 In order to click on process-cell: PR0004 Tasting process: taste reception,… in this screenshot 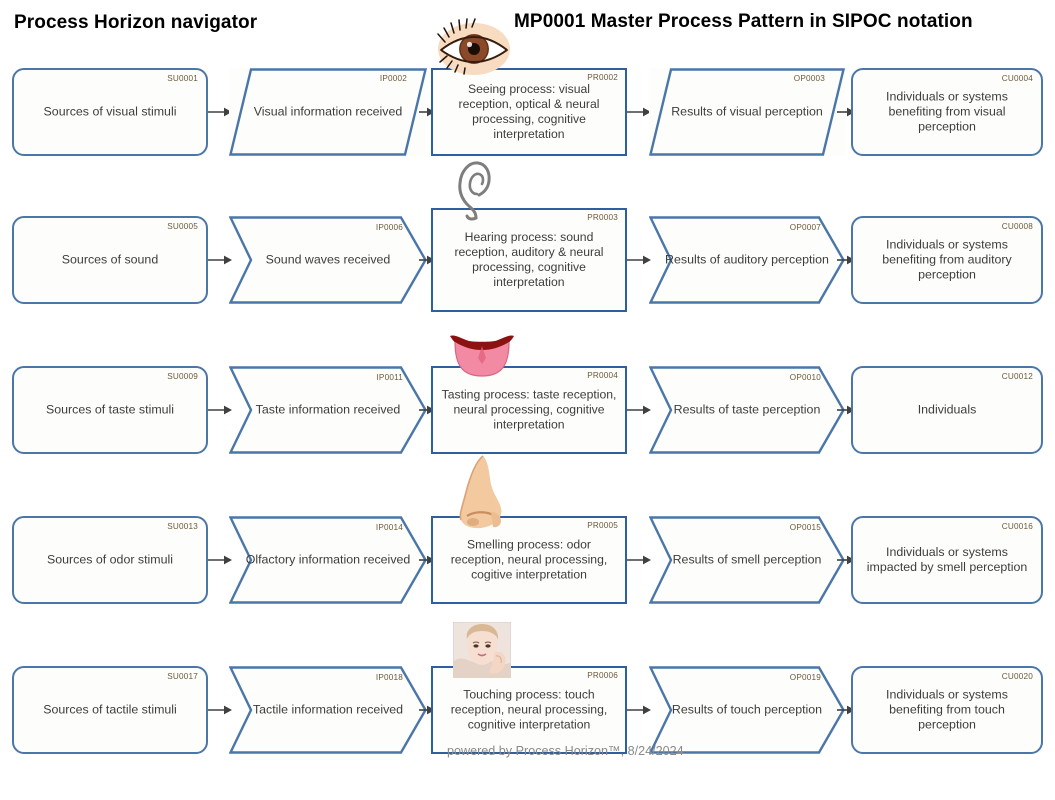, I will do `click(529, 394)`.